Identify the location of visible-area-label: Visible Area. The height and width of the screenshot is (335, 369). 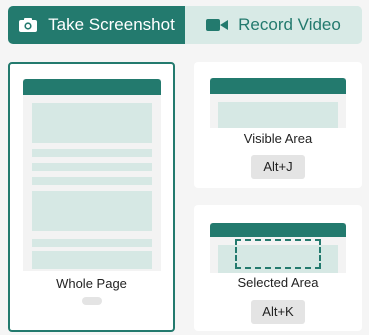
(278, 138).